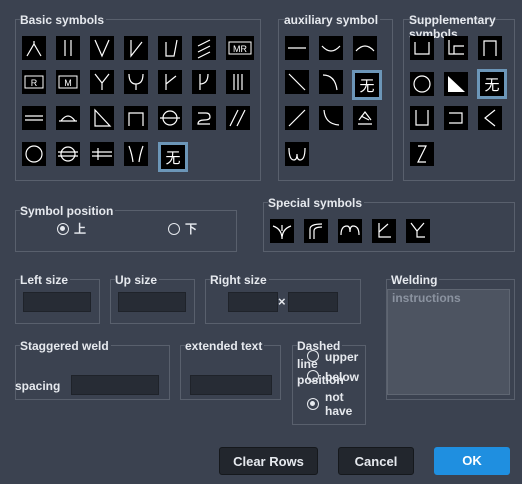  What do you see at coordinates (191, 229) in the screenshot?
I see `position-lower-label: 下` at bounding box center [191, 229].